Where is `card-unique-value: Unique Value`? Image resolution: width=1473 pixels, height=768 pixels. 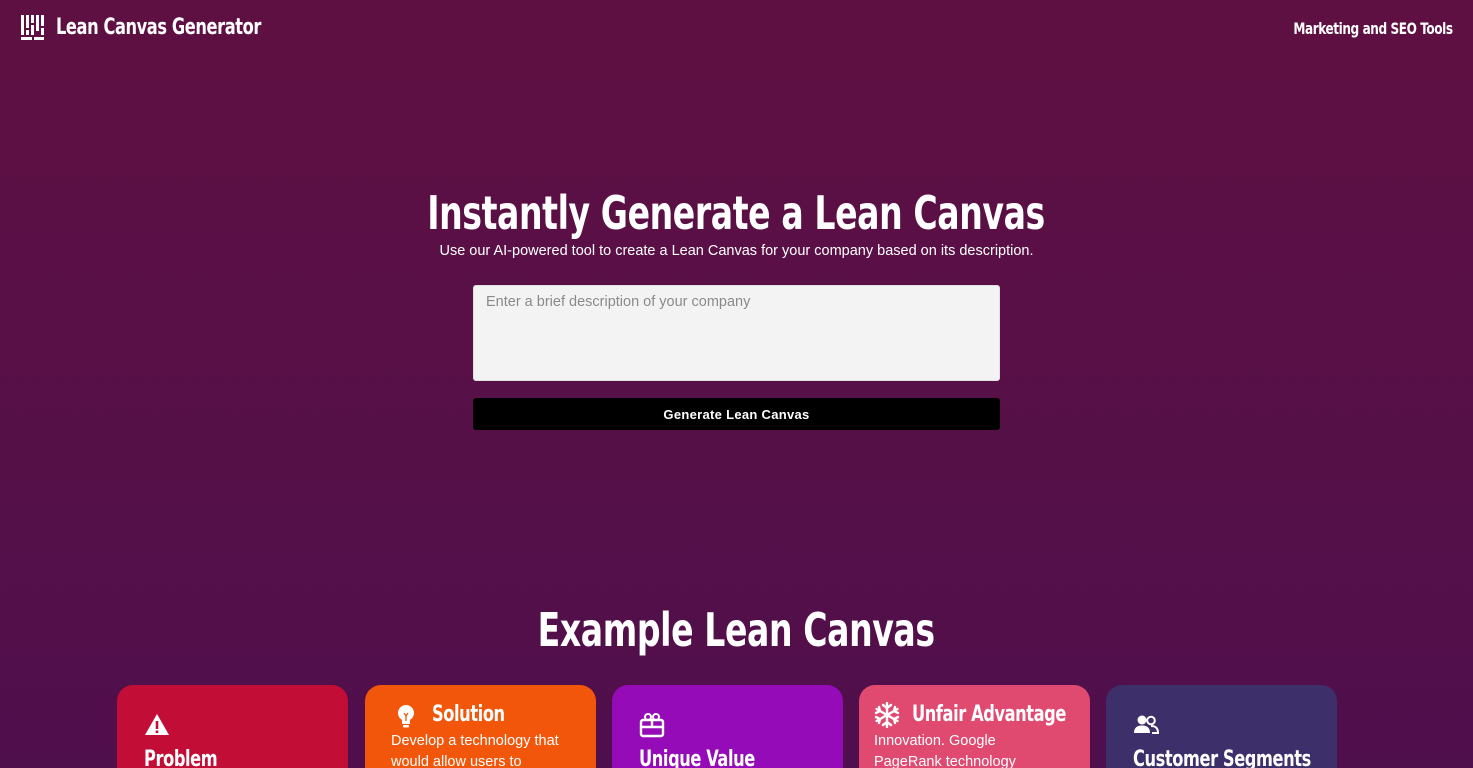
card-unique-value: Unique Value is located at coordinates (727, 726).